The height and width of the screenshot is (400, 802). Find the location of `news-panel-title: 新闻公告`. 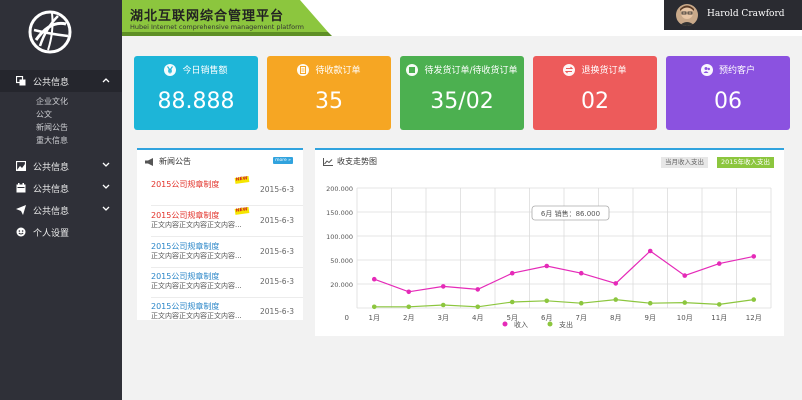

news-panel-title: 新闻公告 is located at coordinates (175, 161).